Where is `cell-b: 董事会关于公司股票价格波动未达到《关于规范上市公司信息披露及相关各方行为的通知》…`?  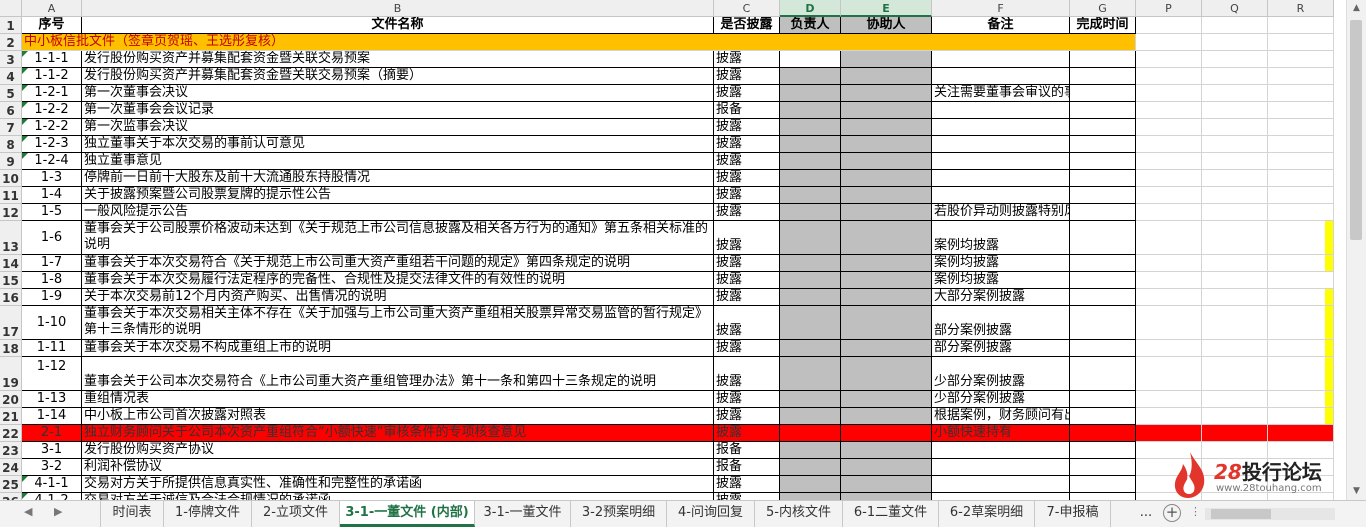
cell-b: 董事会关于公司股票价格波动未达到《关于规范上市公司信息披露及相关各方行为的通知》… is located at coordinates (398, 238).